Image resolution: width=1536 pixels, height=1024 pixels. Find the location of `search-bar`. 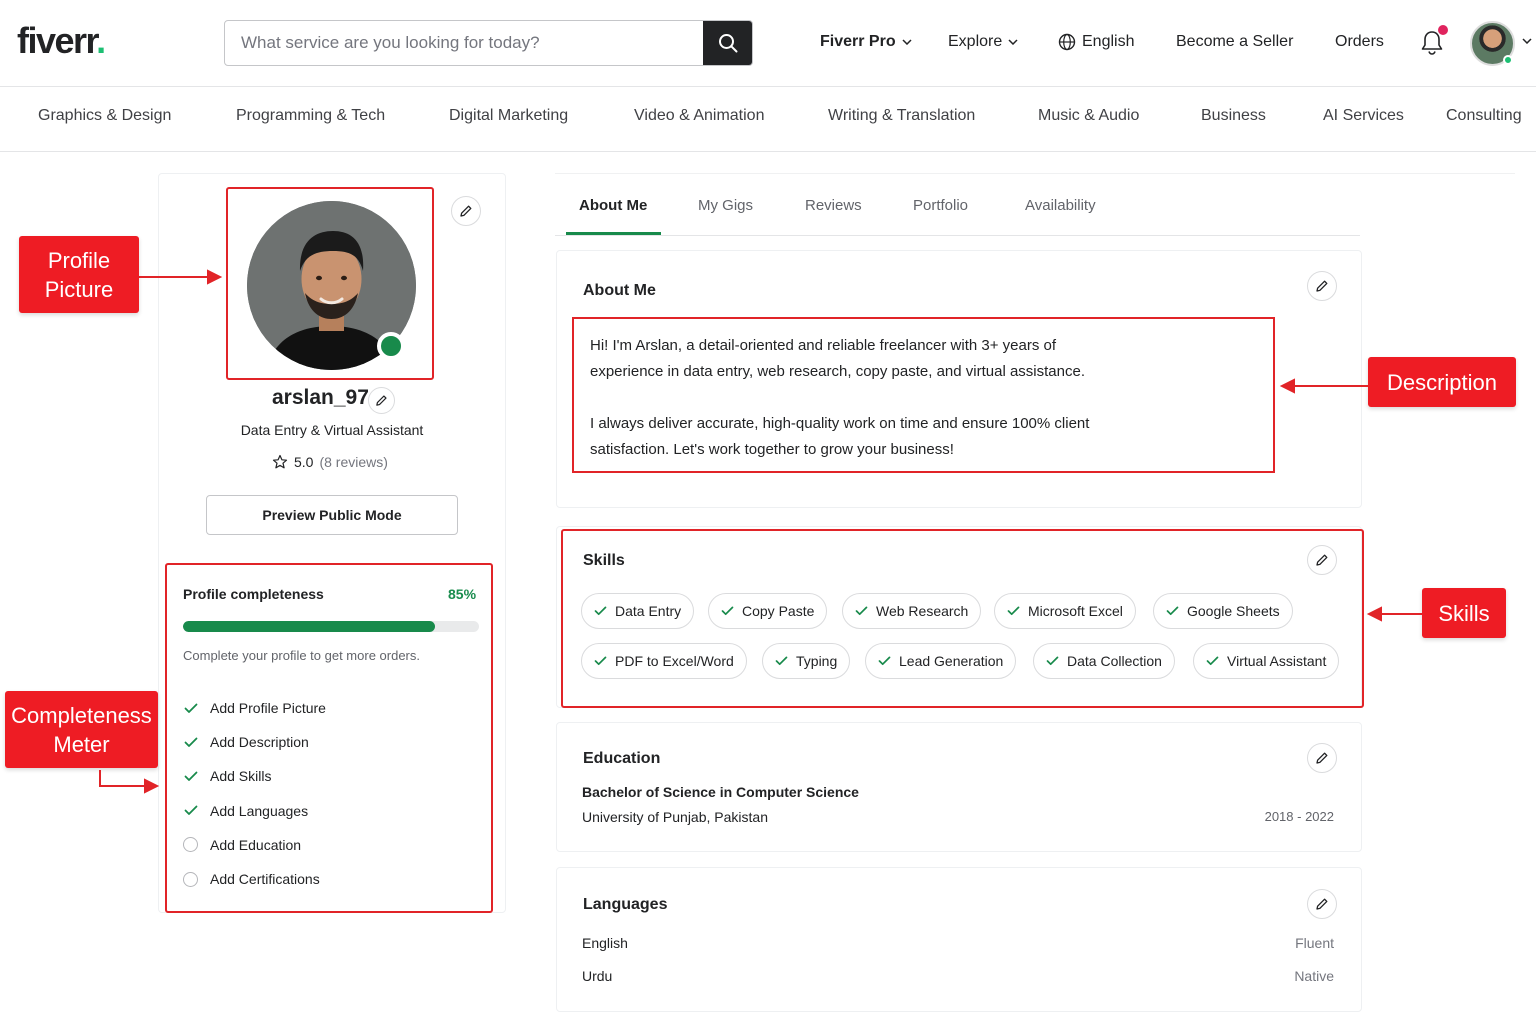

search-bar is located at coordinates (488, 43).